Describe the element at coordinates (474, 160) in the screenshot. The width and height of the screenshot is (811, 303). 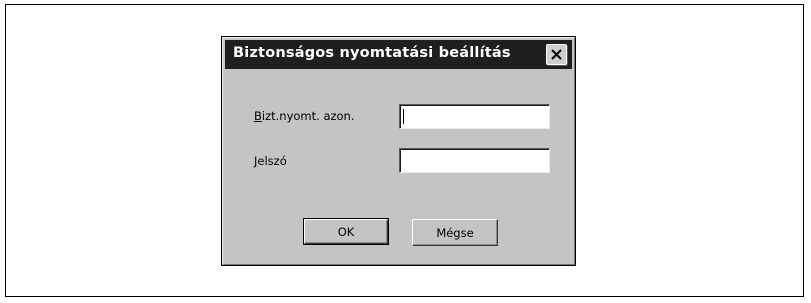
I see `password-input` at that location.